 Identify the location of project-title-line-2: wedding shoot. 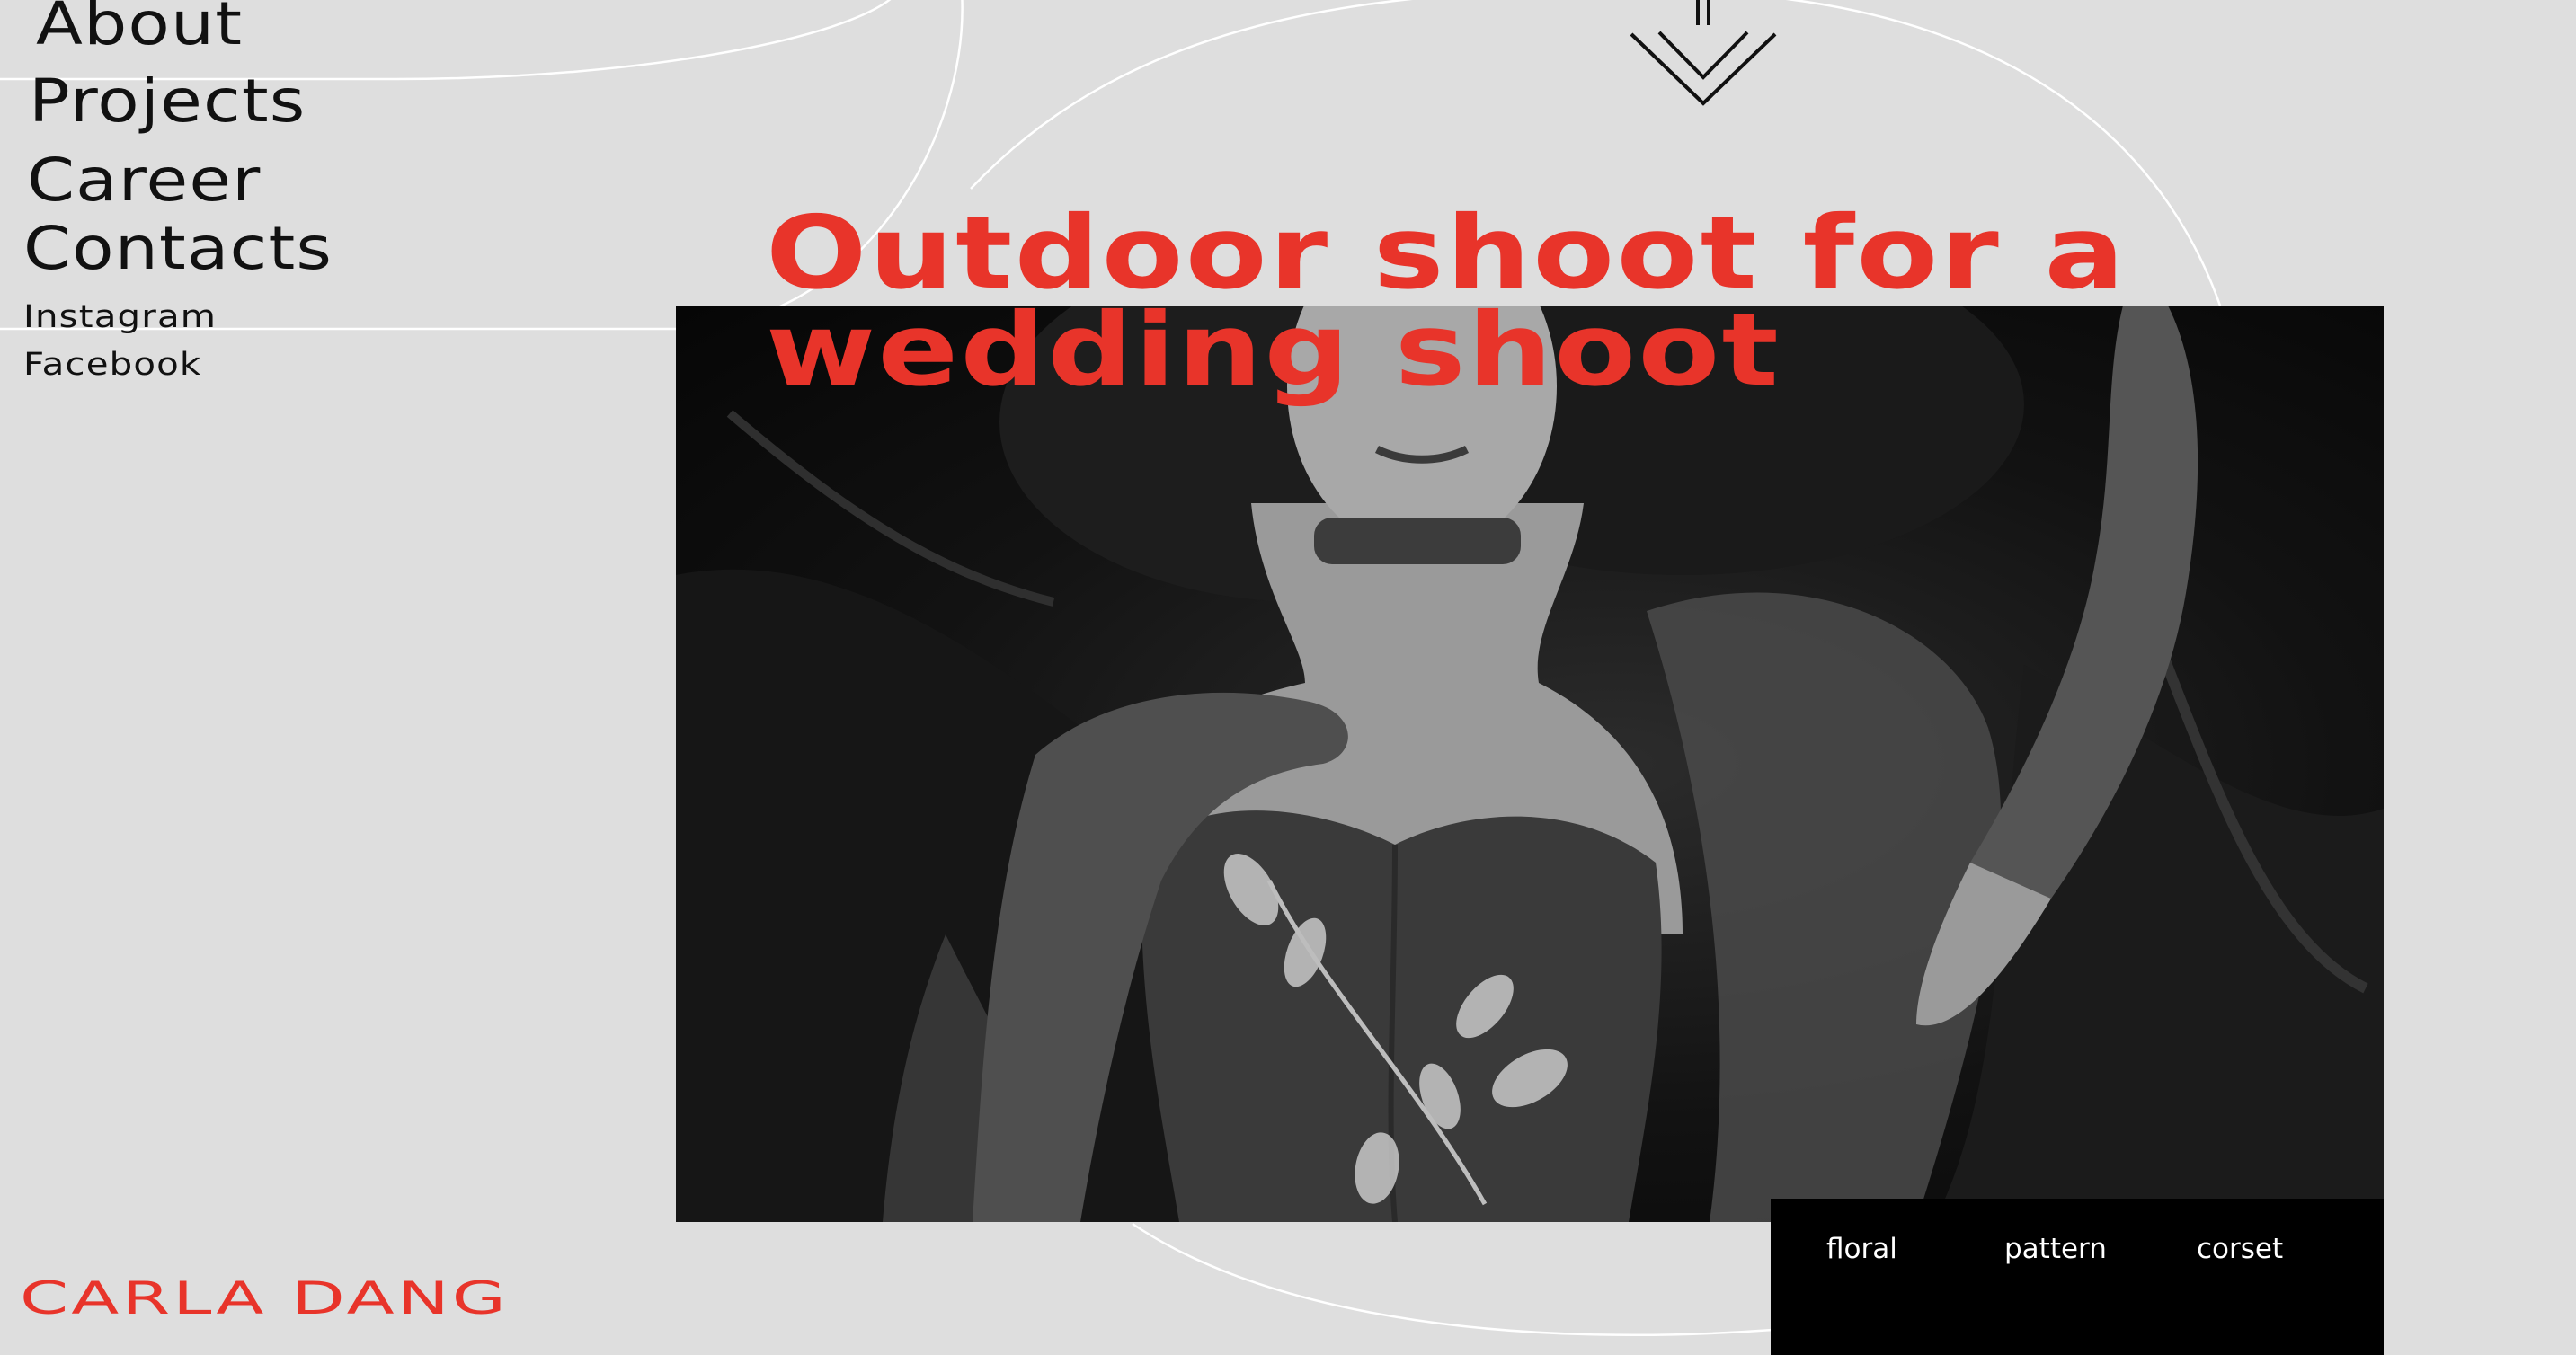
(1273, 350).